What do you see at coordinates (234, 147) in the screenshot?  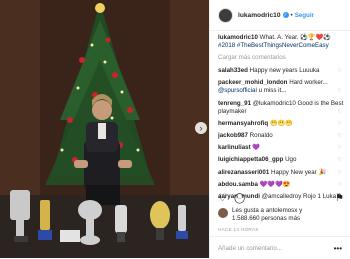 I see `comment-username: karlinuliast` at bounding box center [234, 147].